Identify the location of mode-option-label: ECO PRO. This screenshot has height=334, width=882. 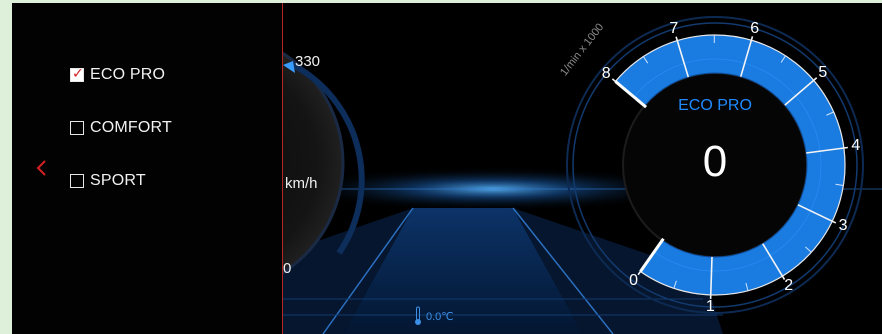
(128, 74).